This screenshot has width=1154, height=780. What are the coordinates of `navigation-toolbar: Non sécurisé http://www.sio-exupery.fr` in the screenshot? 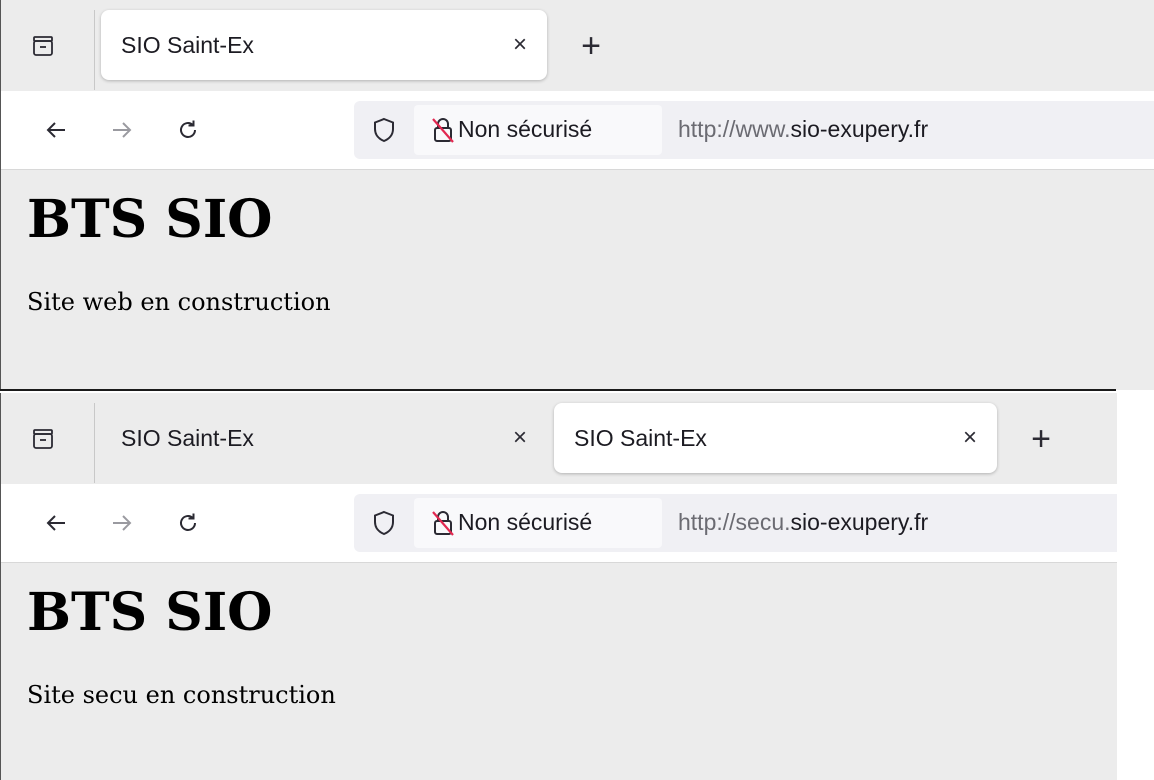 It's located at (577, 130).